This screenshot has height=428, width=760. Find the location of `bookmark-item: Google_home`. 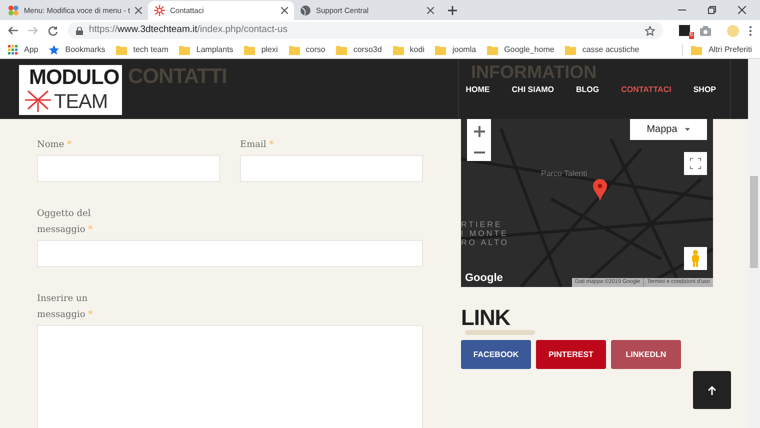

bookmark-item: Google_home is located at coordinates (520, 50).